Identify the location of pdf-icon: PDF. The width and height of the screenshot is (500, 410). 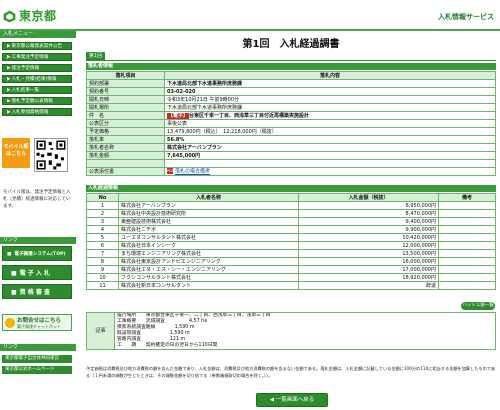
(170, 171).